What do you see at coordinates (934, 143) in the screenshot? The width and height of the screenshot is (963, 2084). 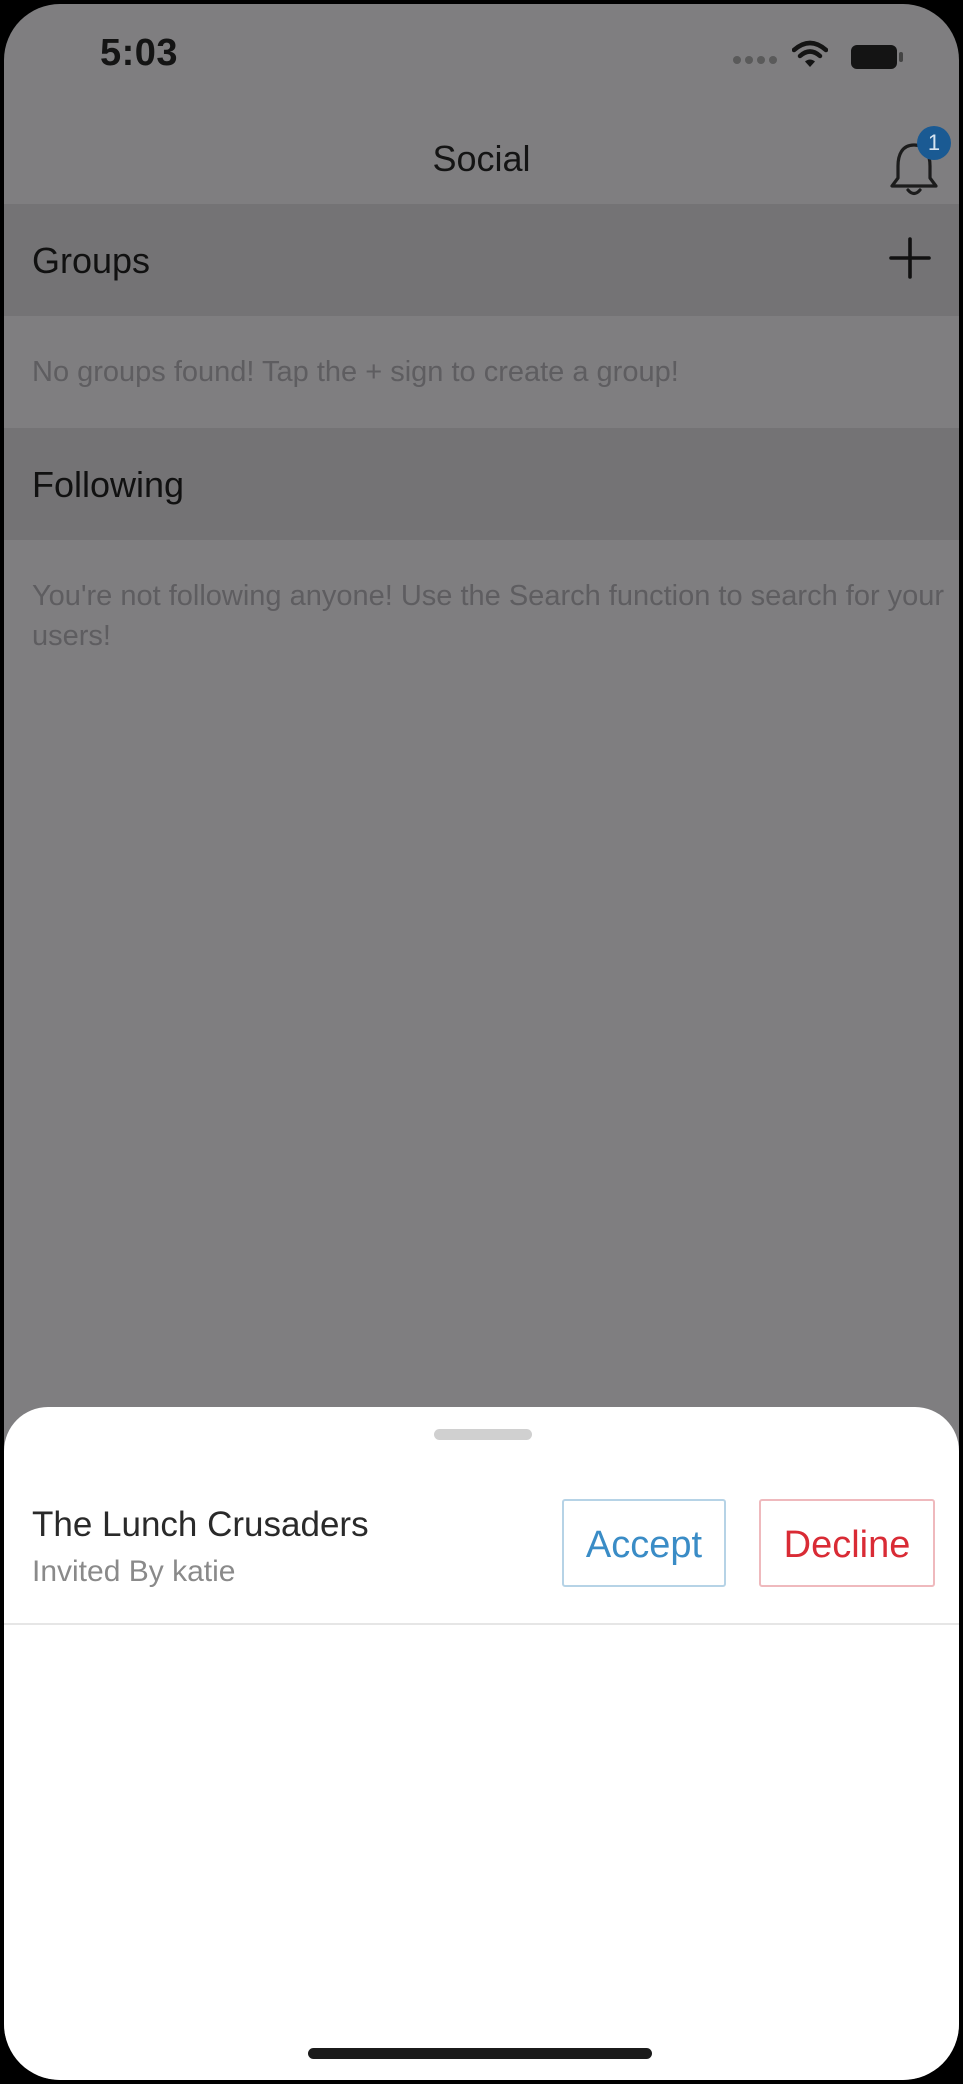 I see `notification-badge: 1` at bounding box center [934, 143].